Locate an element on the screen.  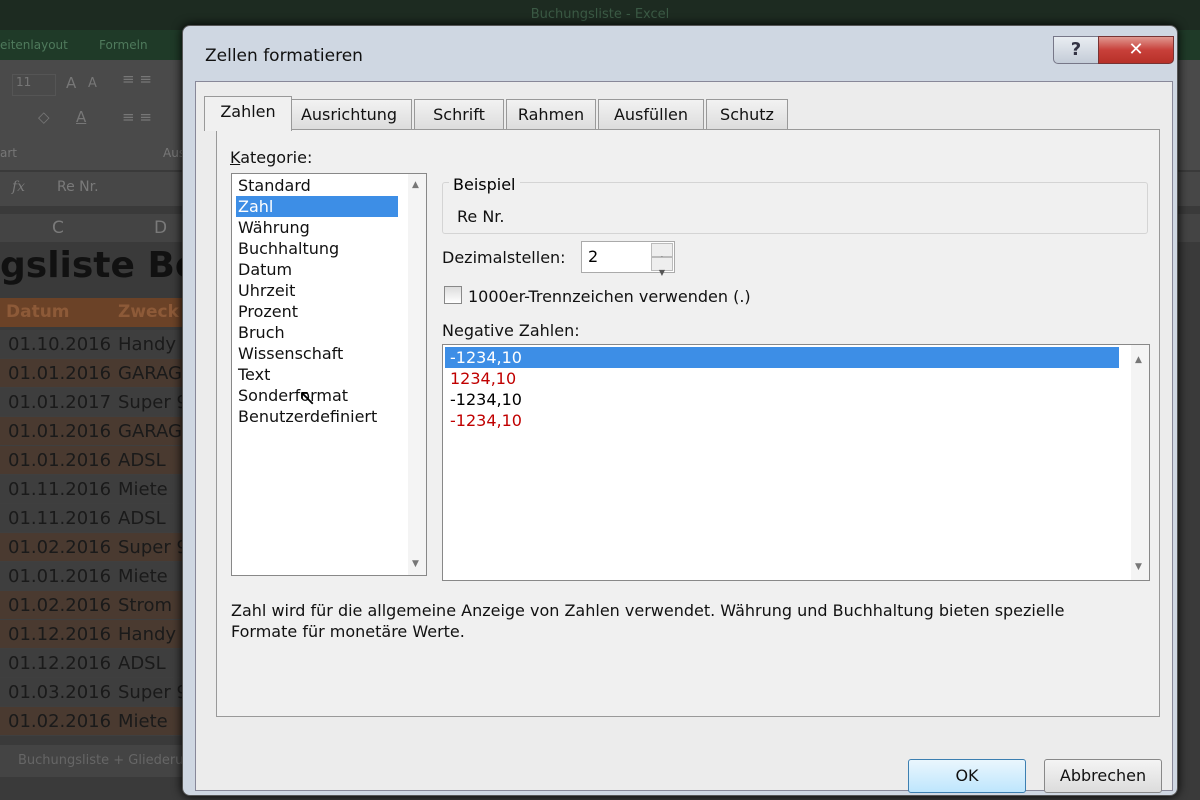
table-row: 01.01.2016 Miete is located at coordinates (100, 576).